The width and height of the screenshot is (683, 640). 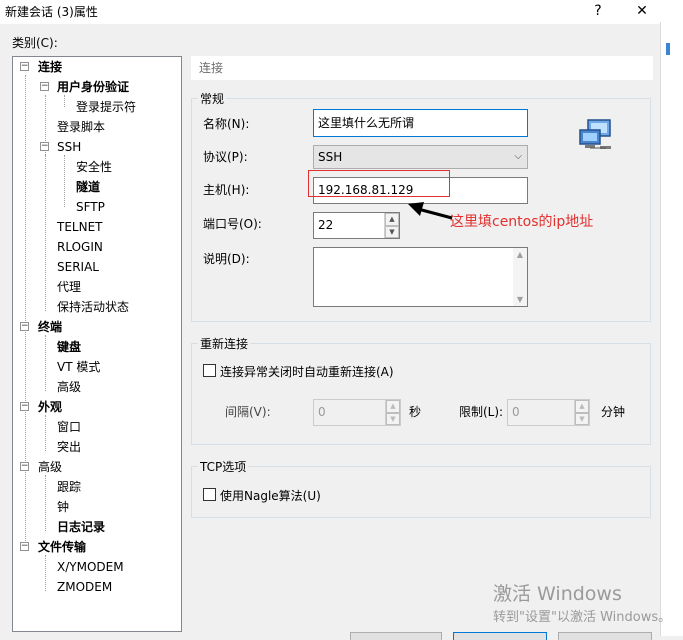 I want to click on tree-item-window: 窗口, so click(x=69, y=427).